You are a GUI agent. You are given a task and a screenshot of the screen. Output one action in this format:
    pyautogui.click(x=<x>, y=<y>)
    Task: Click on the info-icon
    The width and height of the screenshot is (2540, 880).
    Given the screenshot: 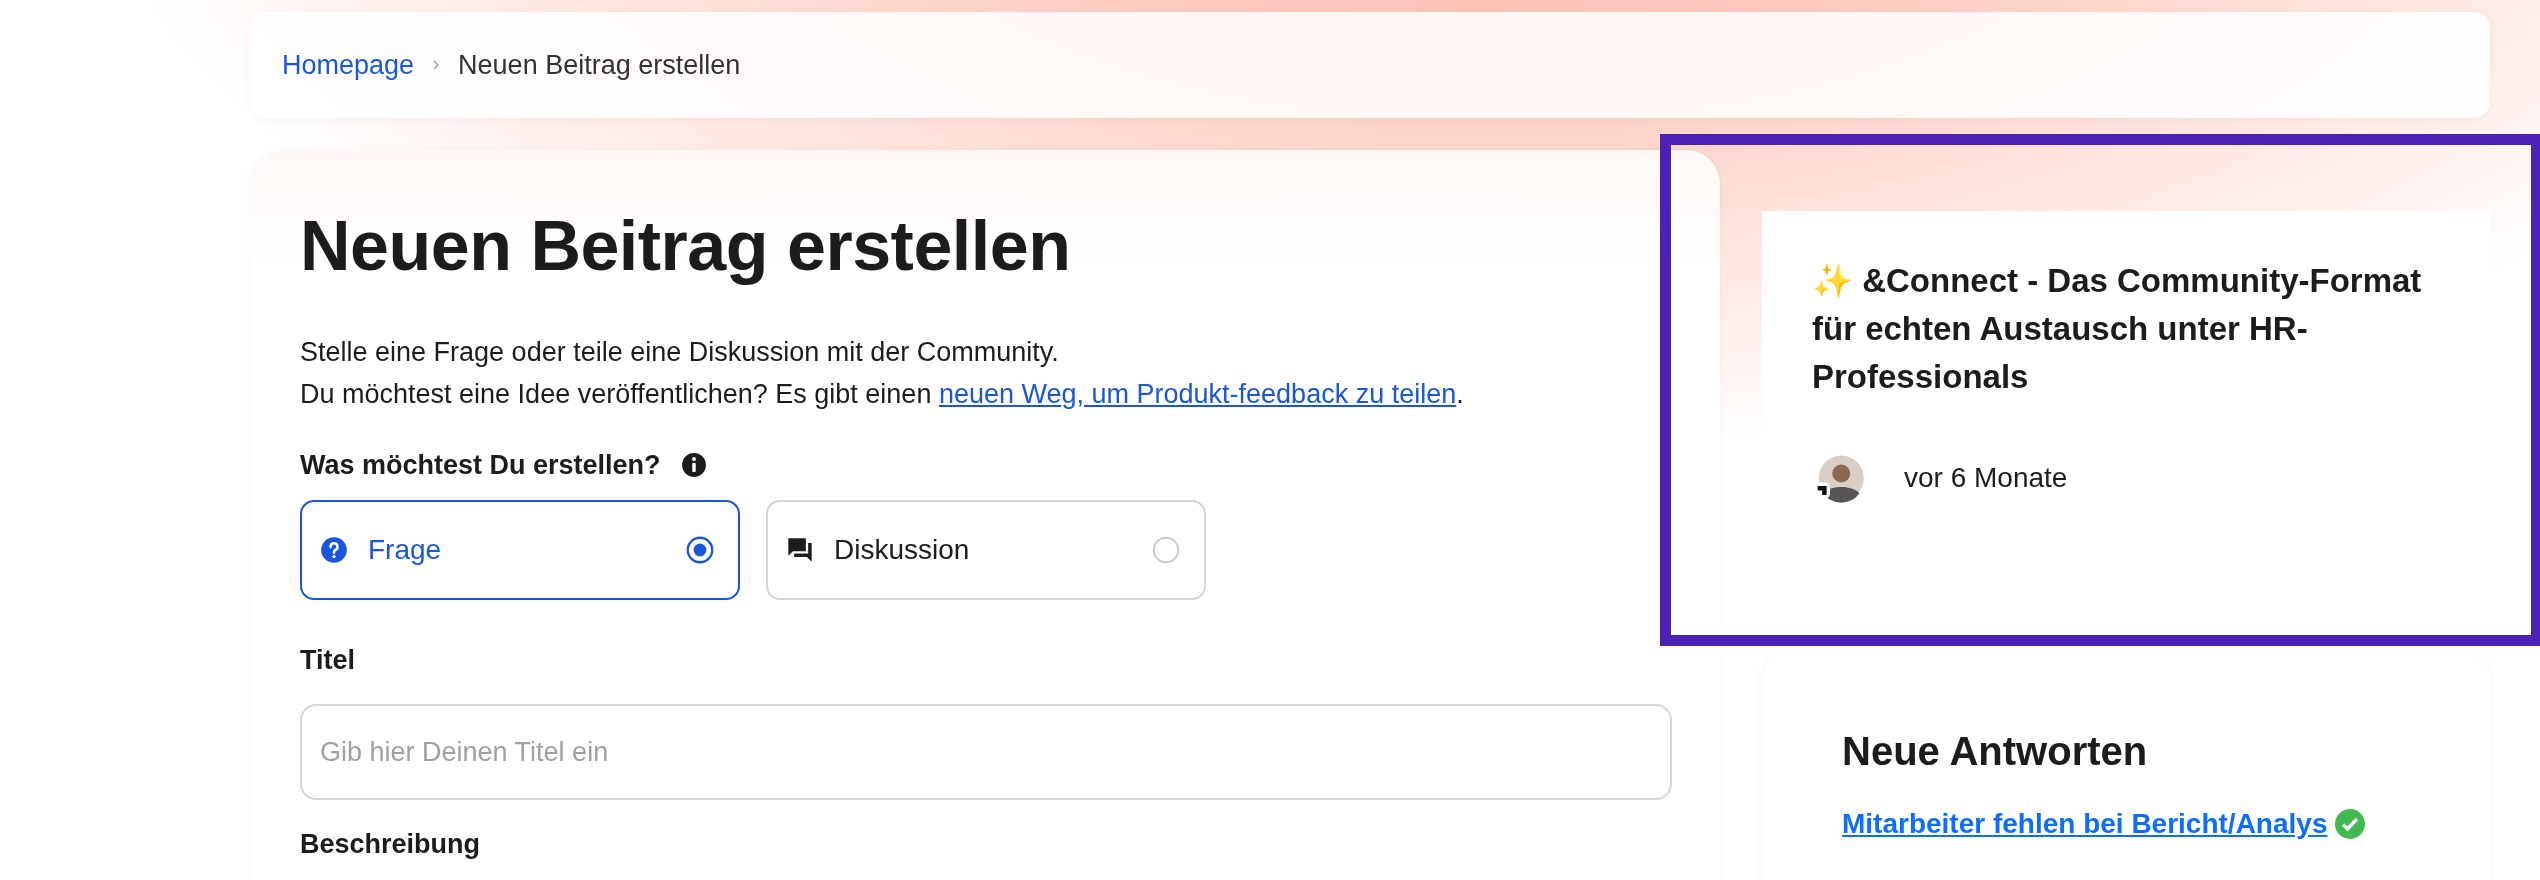 What is the action you would take?
    pyautogui.click(x=693, y=465)
    